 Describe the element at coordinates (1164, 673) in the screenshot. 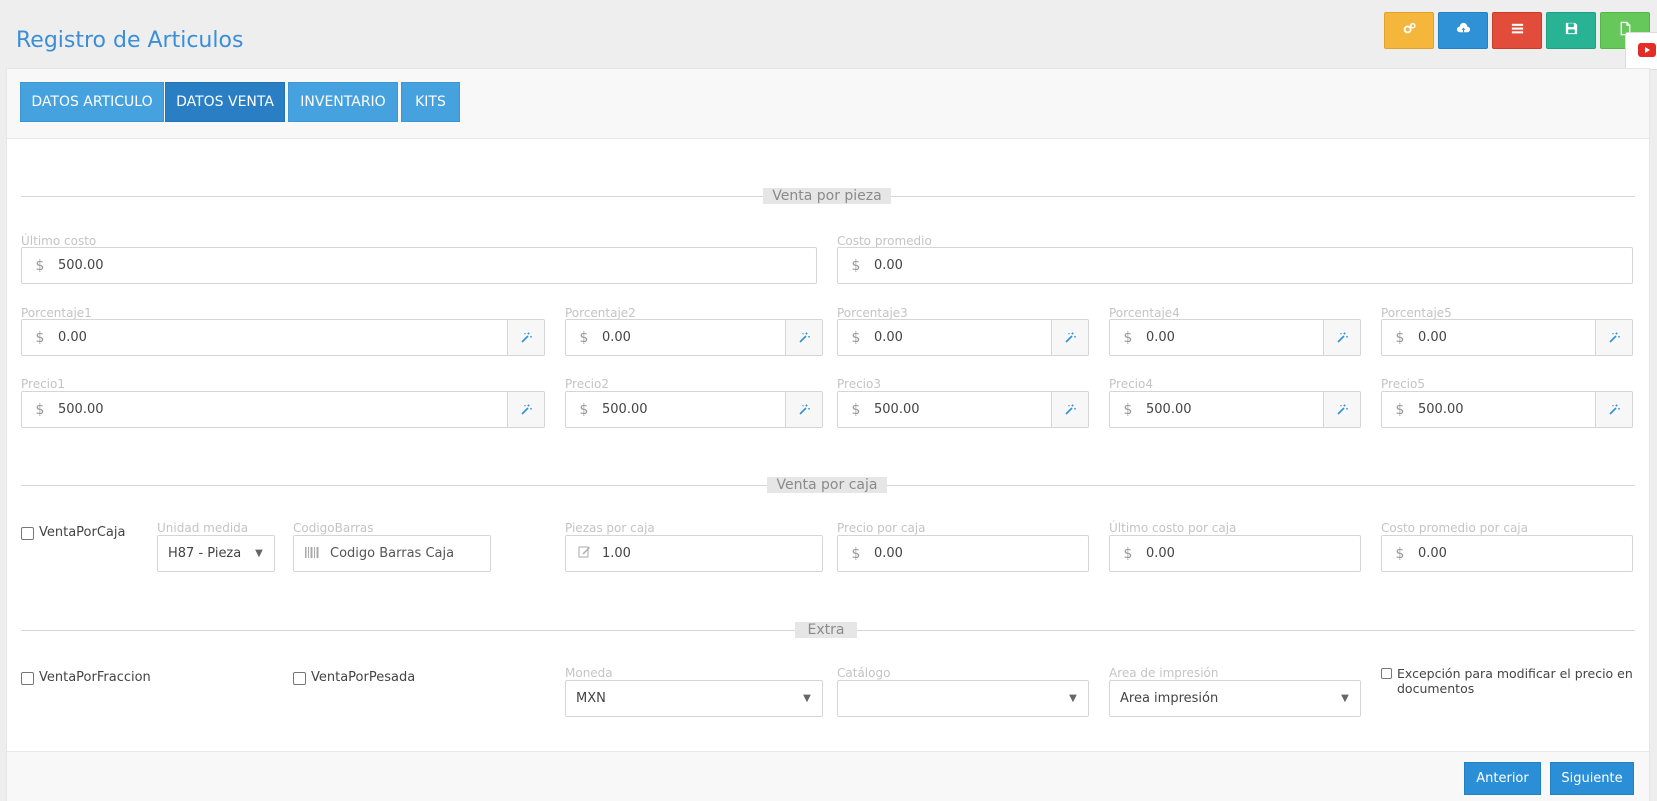

I see `area-impresion-label: Area de impresión` at that location.